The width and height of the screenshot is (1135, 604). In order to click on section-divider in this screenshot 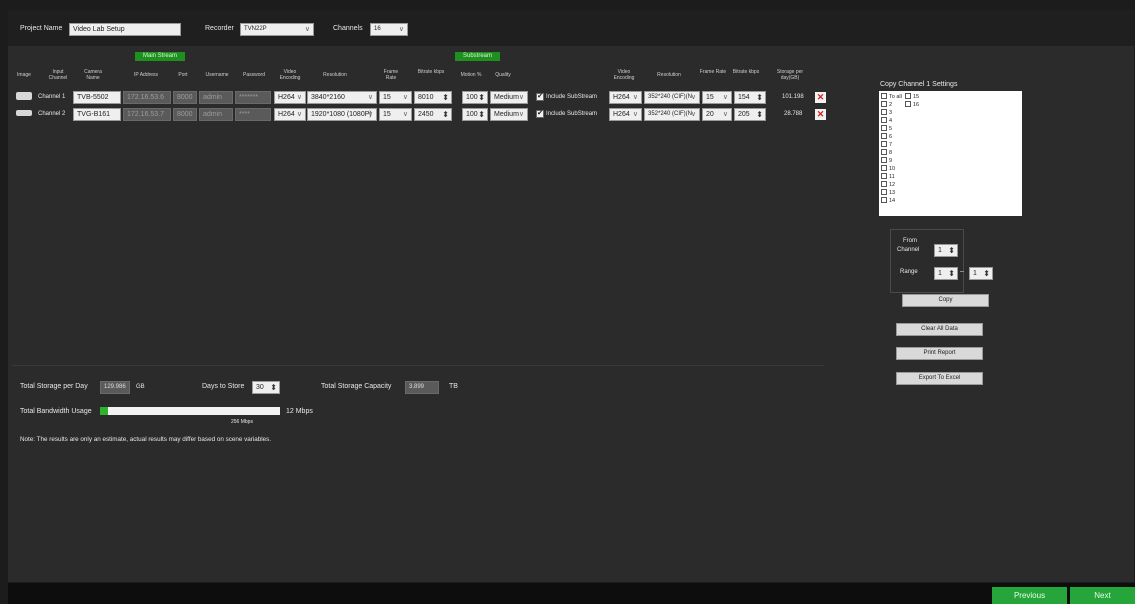, I will do `click(418, 365)`.